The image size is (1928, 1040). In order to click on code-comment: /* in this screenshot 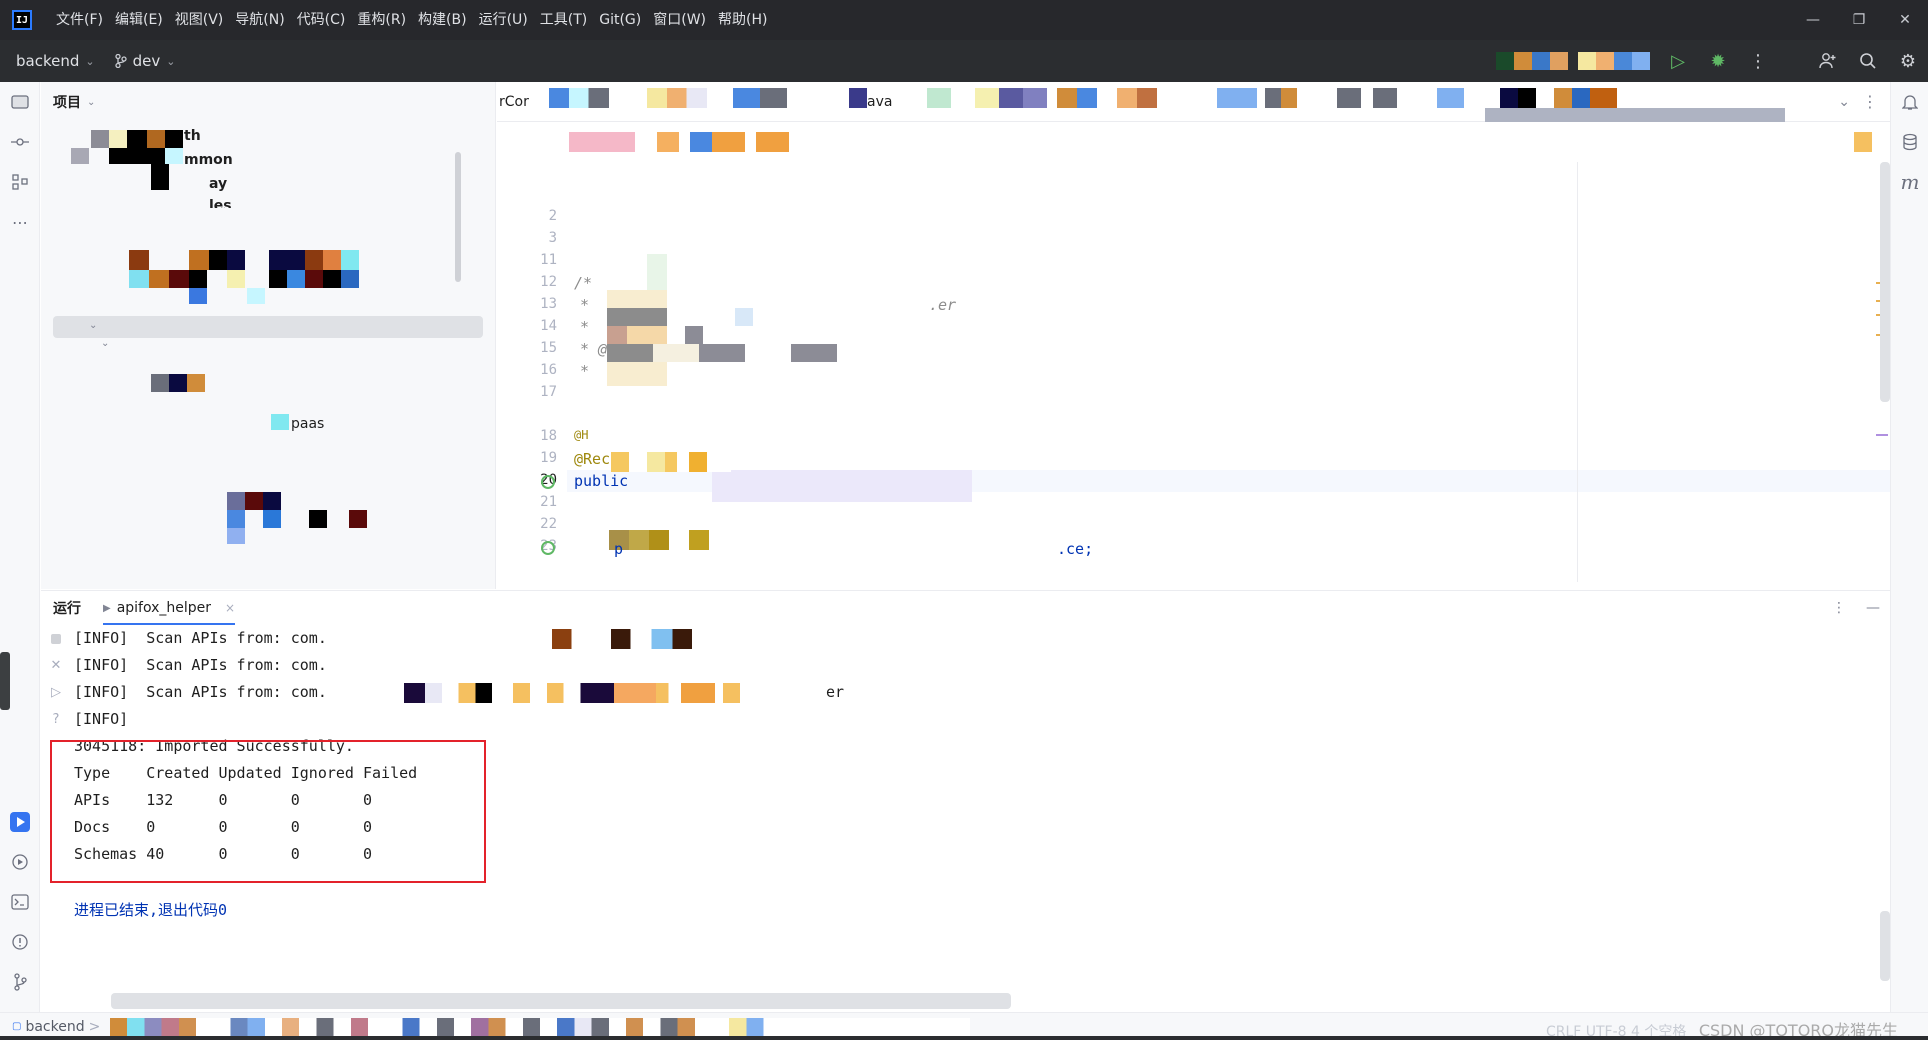, I will do `click(583, 283)`.